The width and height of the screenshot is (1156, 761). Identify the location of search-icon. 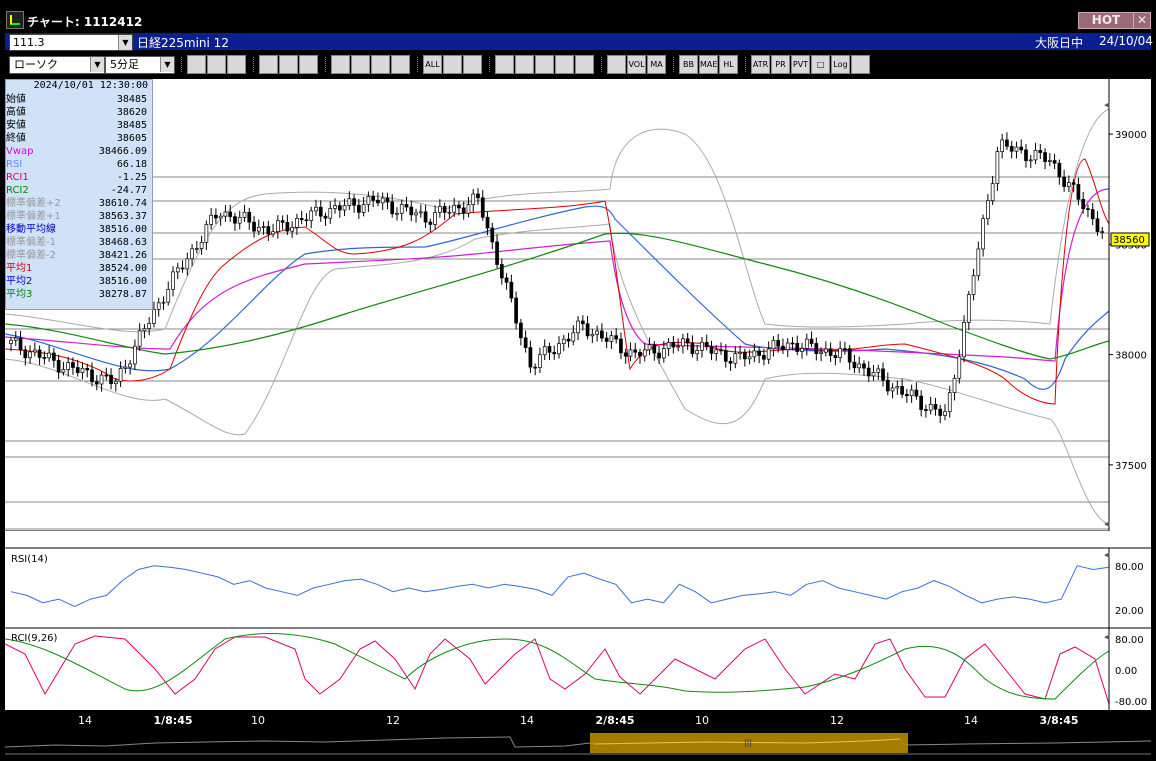
(472, 64).